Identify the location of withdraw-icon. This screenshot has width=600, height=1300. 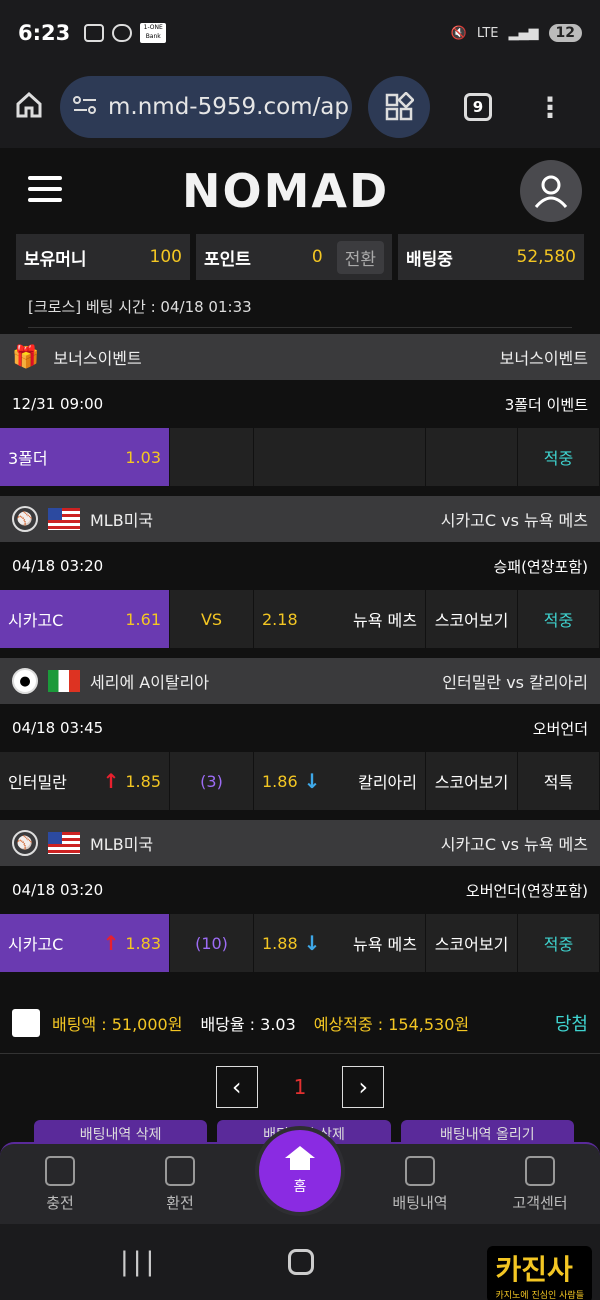
(180, 1170).